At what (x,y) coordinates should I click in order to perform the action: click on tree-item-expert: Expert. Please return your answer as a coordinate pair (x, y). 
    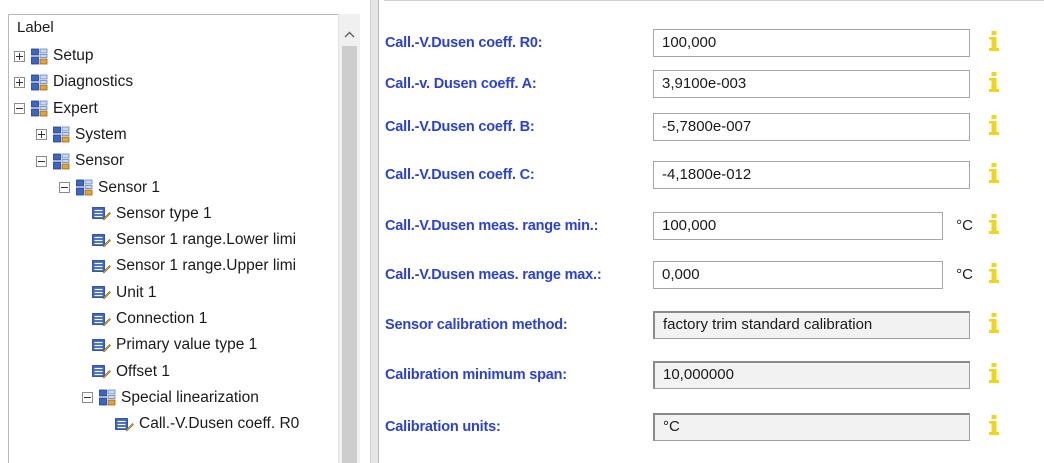
    Looking at the image, I should click on (56, 109).